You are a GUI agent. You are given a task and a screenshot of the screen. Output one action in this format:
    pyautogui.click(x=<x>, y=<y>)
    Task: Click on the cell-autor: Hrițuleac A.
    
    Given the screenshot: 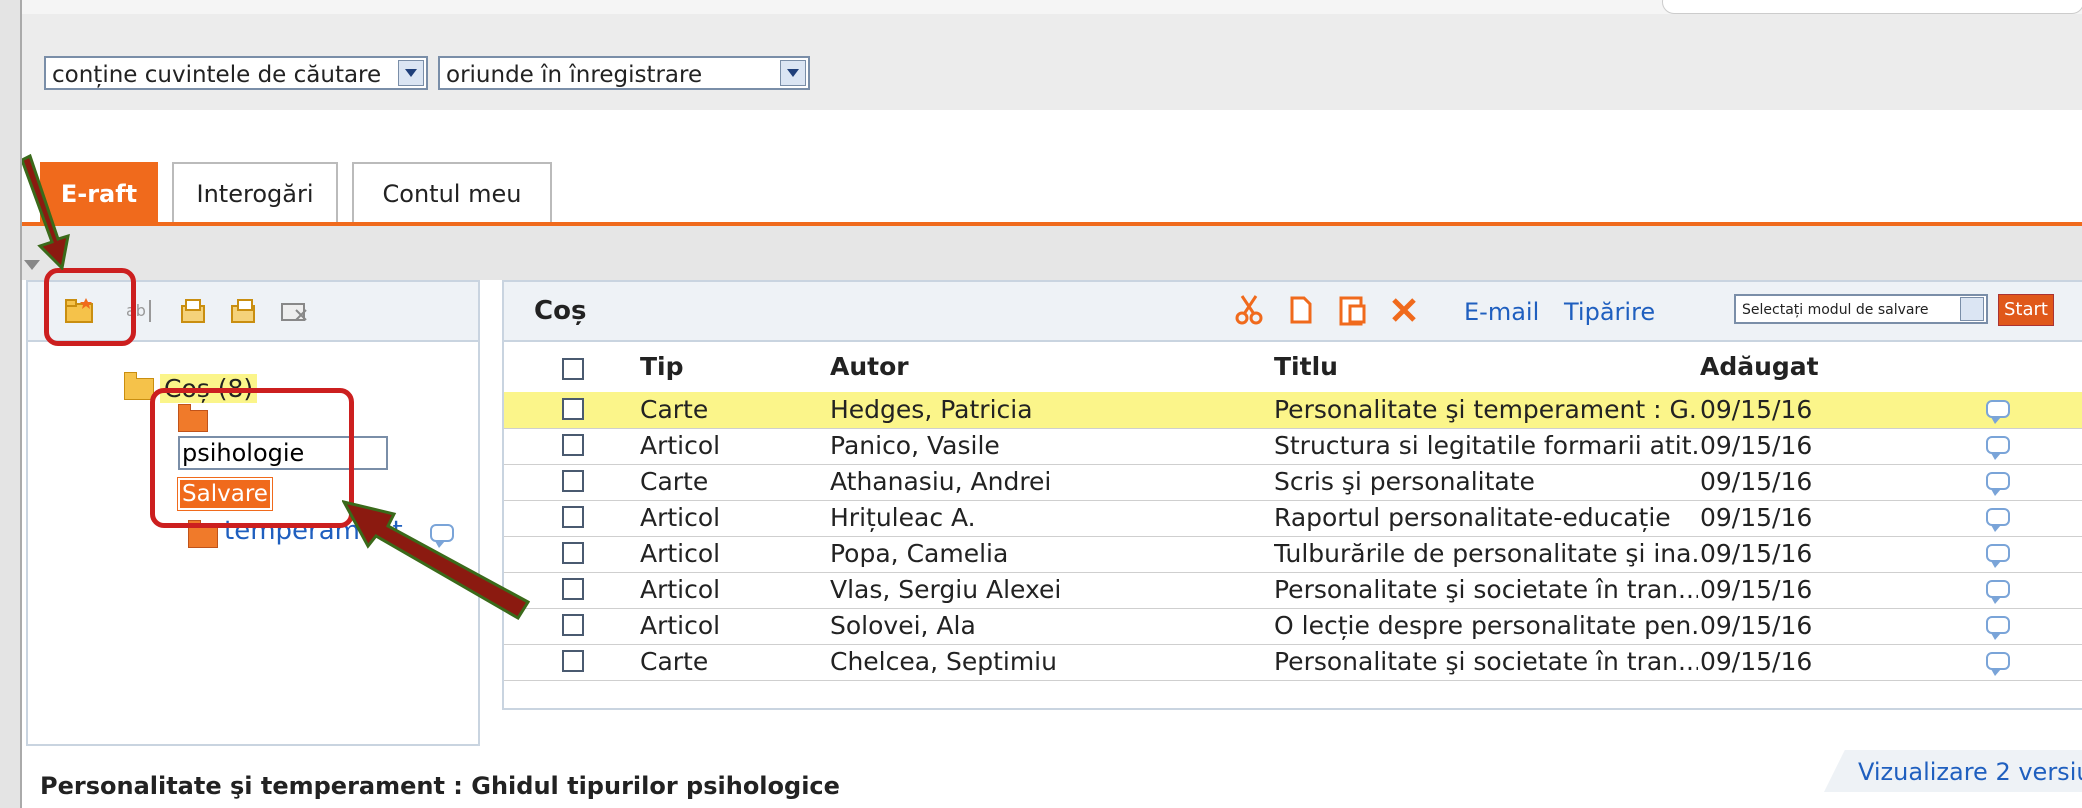 What is the action you would take?
    pyautogui.click(x=1040, y=518)
    